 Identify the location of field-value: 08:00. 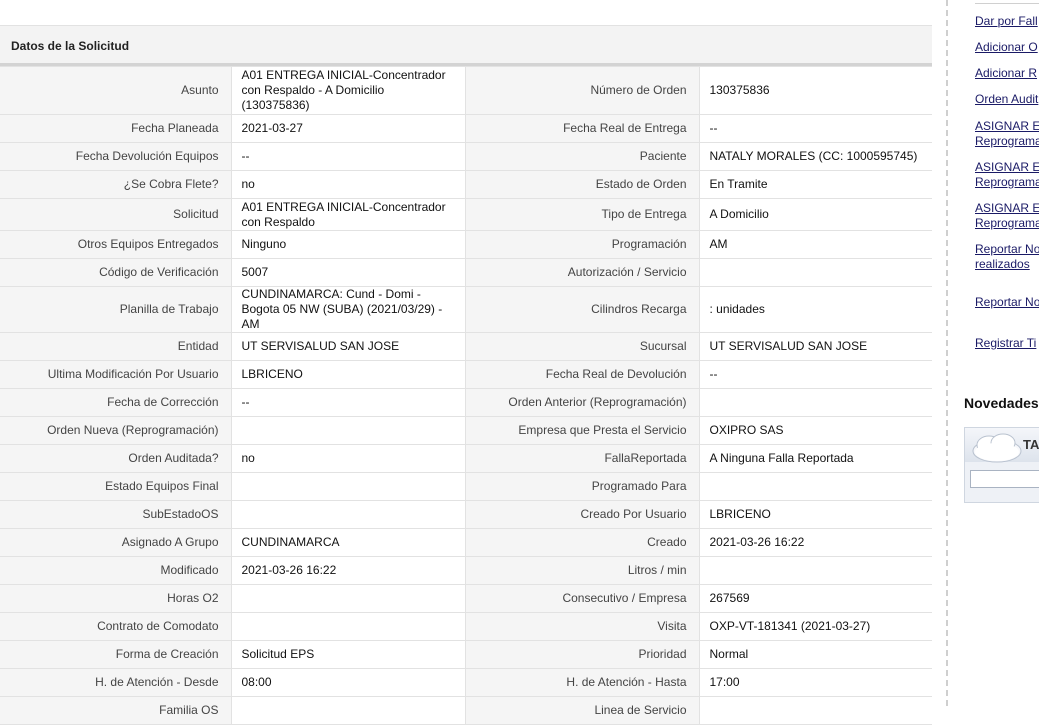
(348, 682).